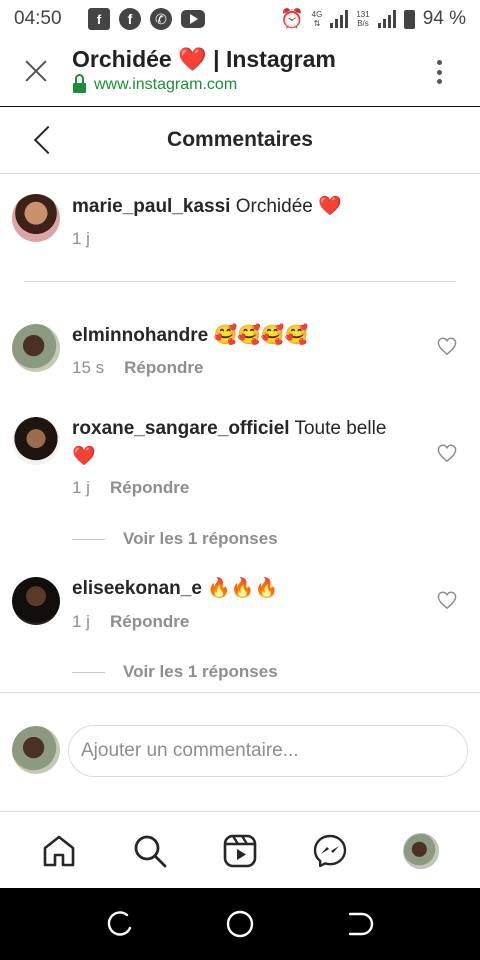  I want to click on caption-username: marie_paul_kassi, so click(151, 206).